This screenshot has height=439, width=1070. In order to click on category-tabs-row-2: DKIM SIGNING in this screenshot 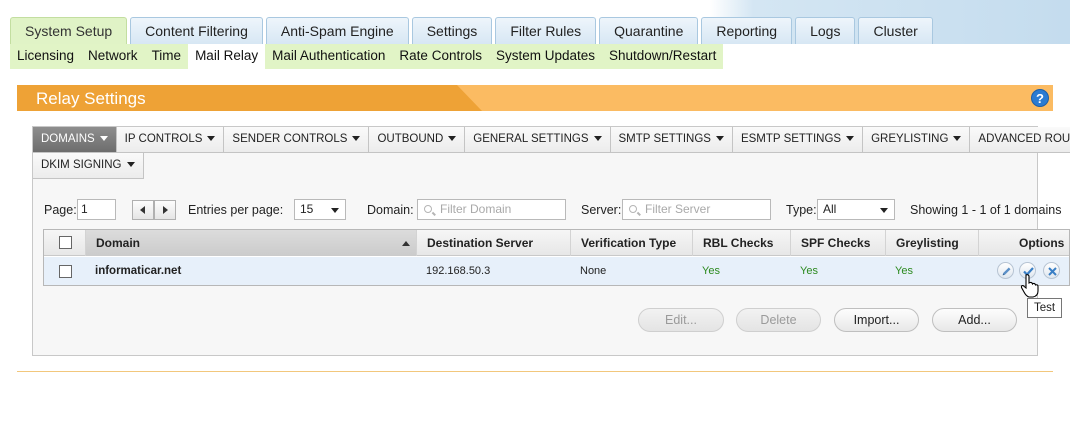, I will do `click(88, 166)`.